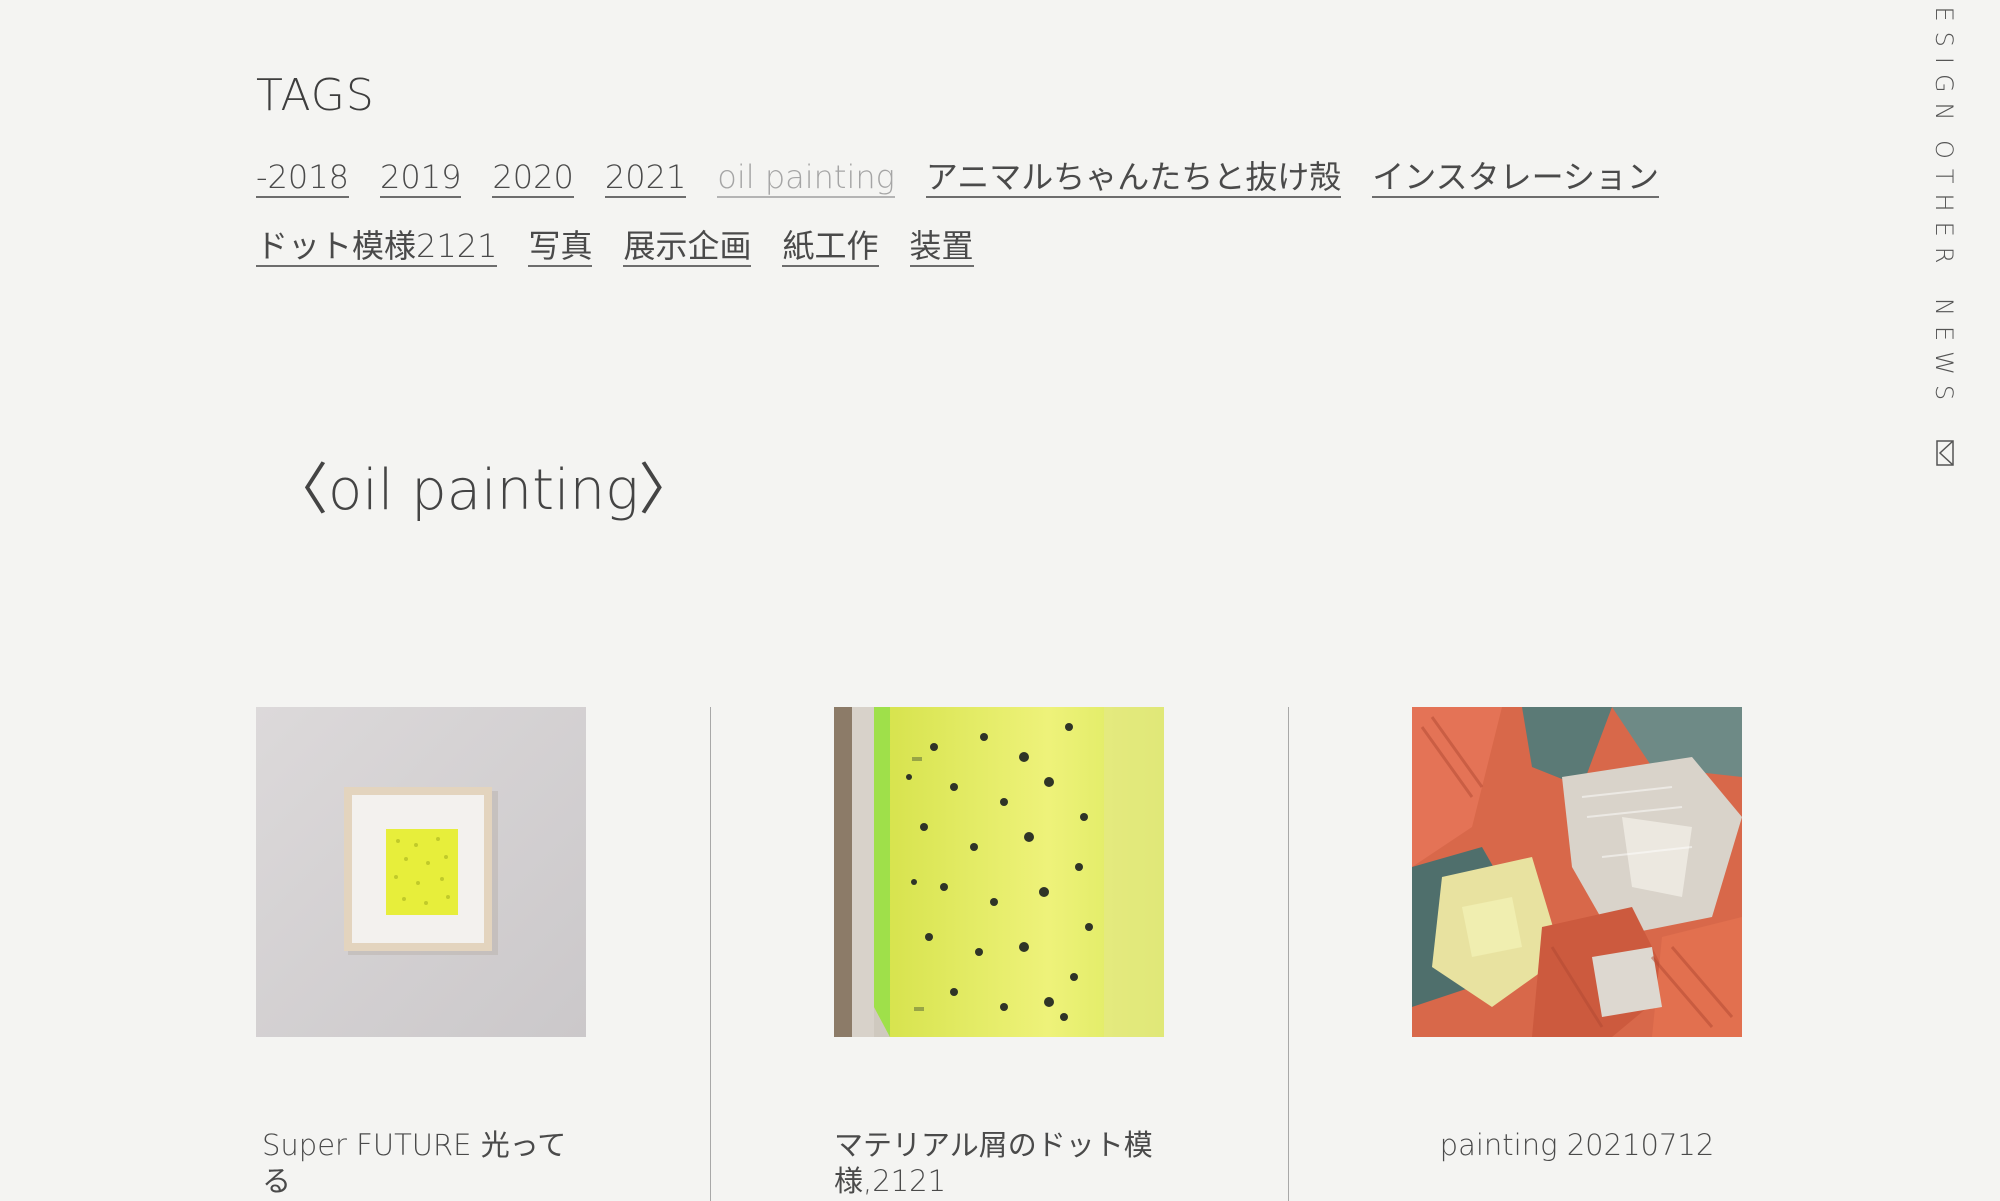 The width and height of the screenshot is (2000, 1201). What do you see at coordinates (999, 1163) in the screenshot?
I see `work-title: マテリアル屑のドット模様,2121` at bounding box center [999, 1163].